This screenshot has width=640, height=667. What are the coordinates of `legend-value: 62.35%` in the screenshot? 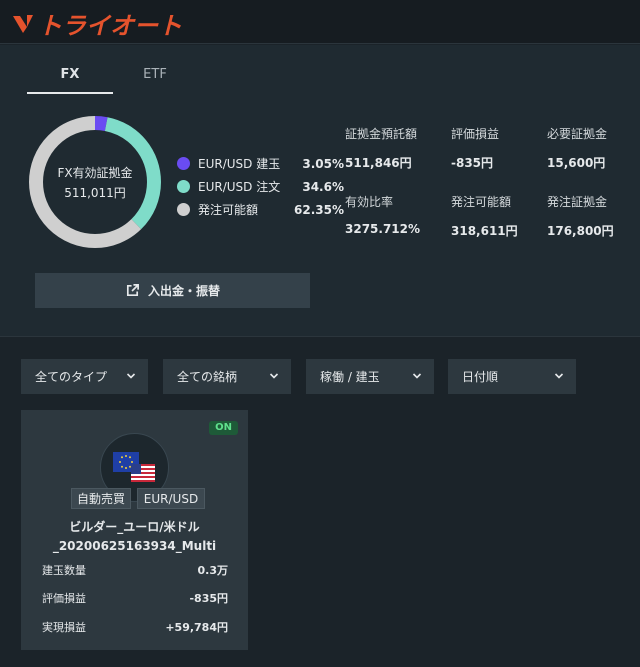 It's located at (319, 209).